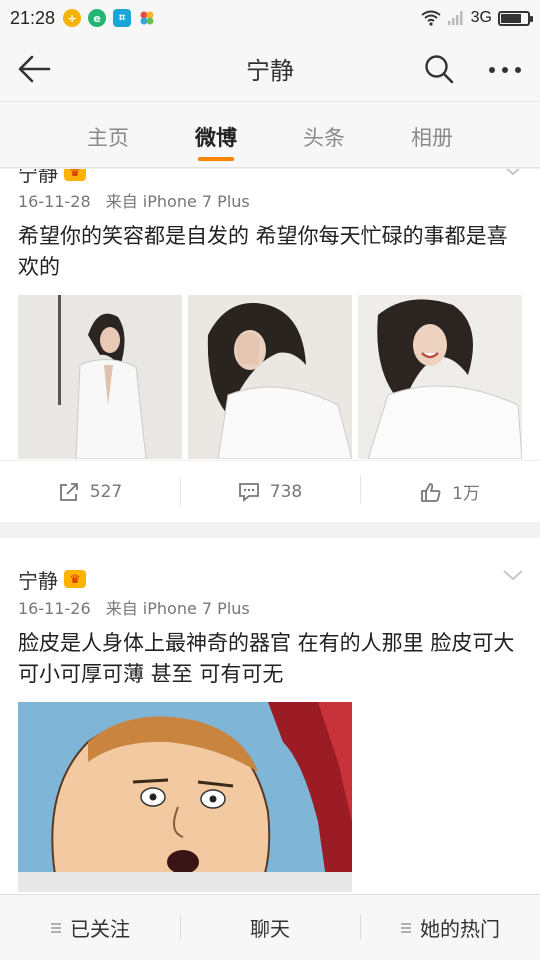 The height and width of the screenshot is (960, 540). Describe the element at coordinates (324, 134) in the screenshot. I see `tab-headlines: 头条` at that location.